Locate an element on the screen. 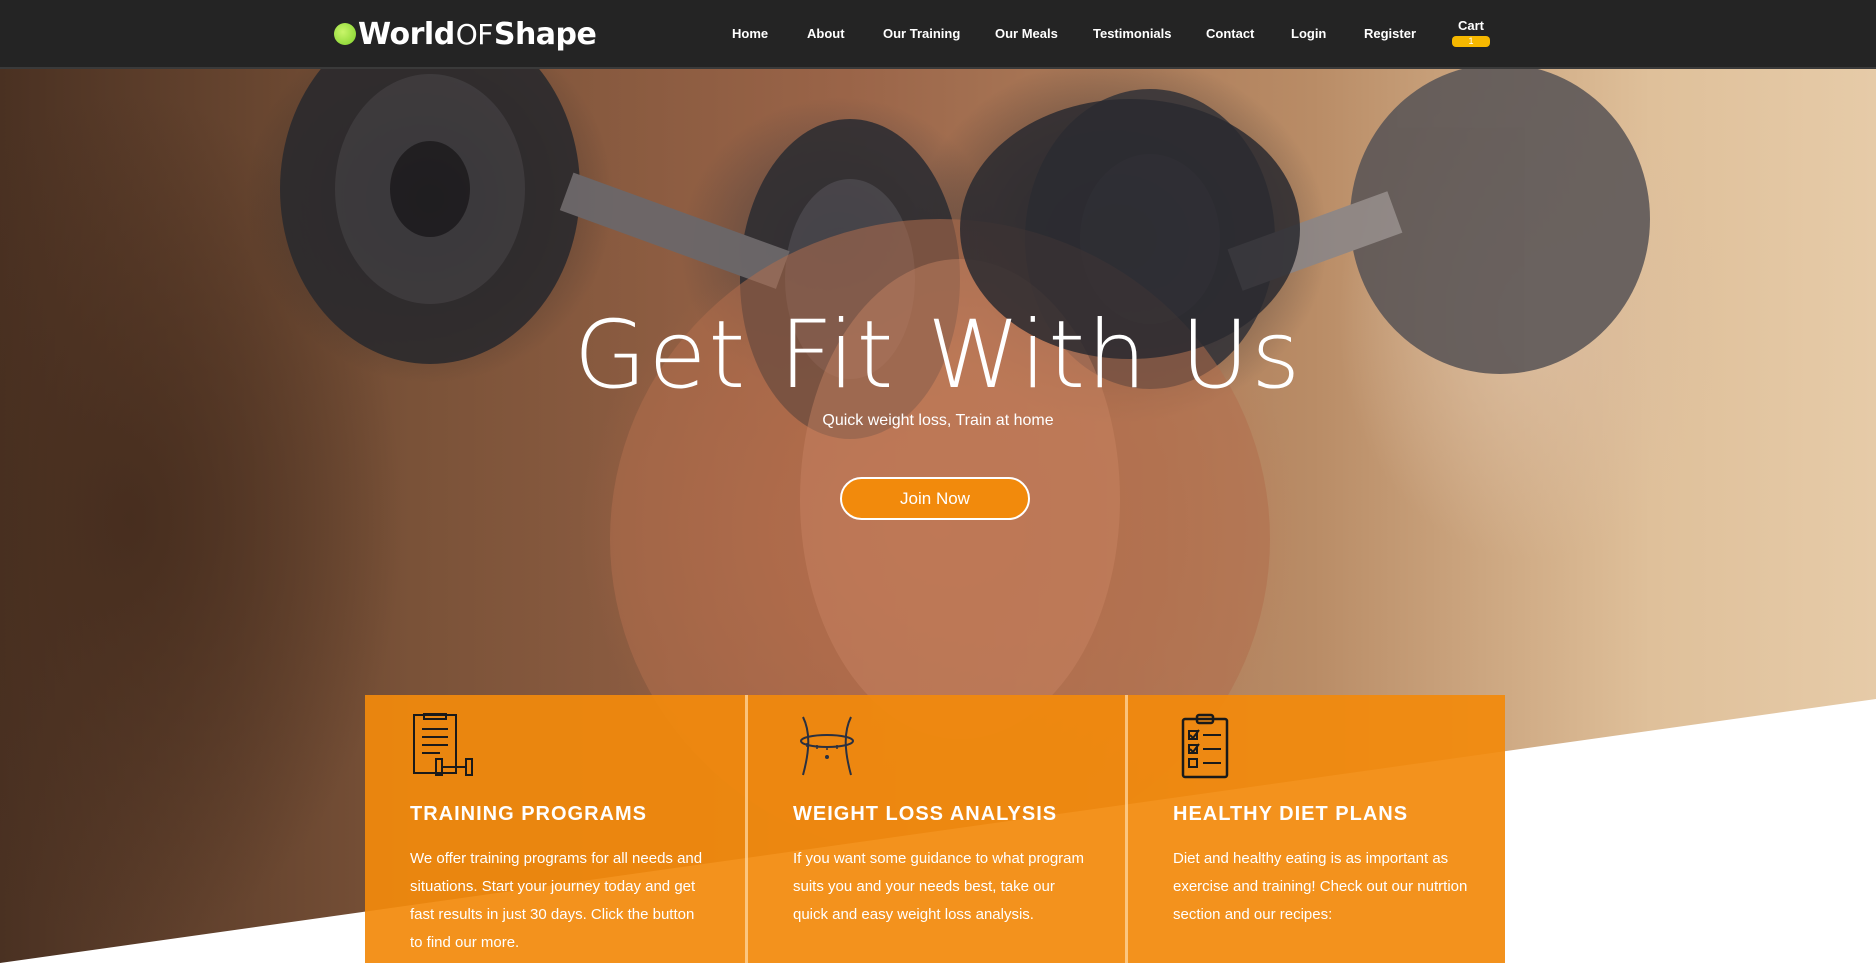  checklist-clipboard-icon is located at coordinates (1205, 746).